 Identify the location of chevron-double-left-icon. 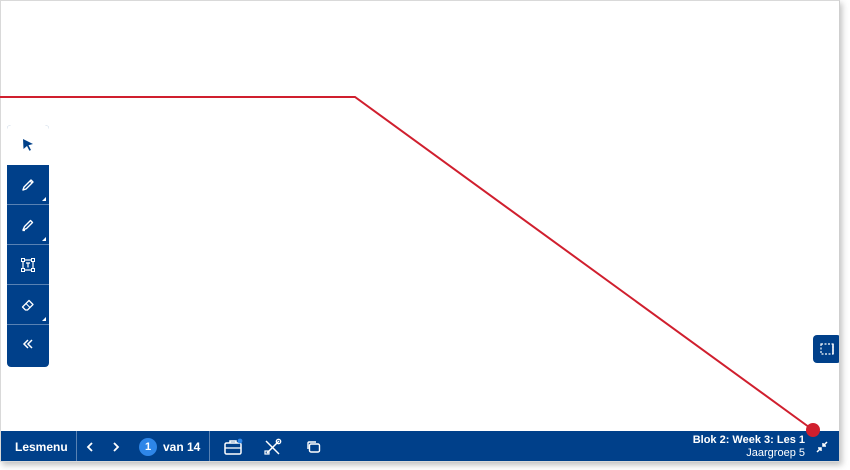
(27, 344).